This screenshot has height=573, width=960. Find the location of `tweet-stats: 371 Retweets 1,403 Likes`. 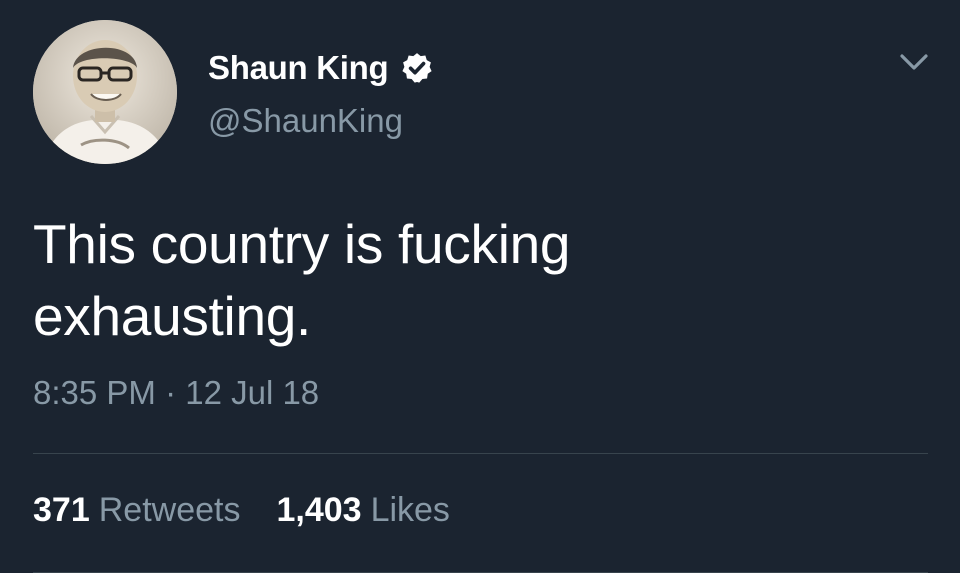

tweet-stats: 371 Retweets 1,403 Likes is located at coordinates (241, 510).